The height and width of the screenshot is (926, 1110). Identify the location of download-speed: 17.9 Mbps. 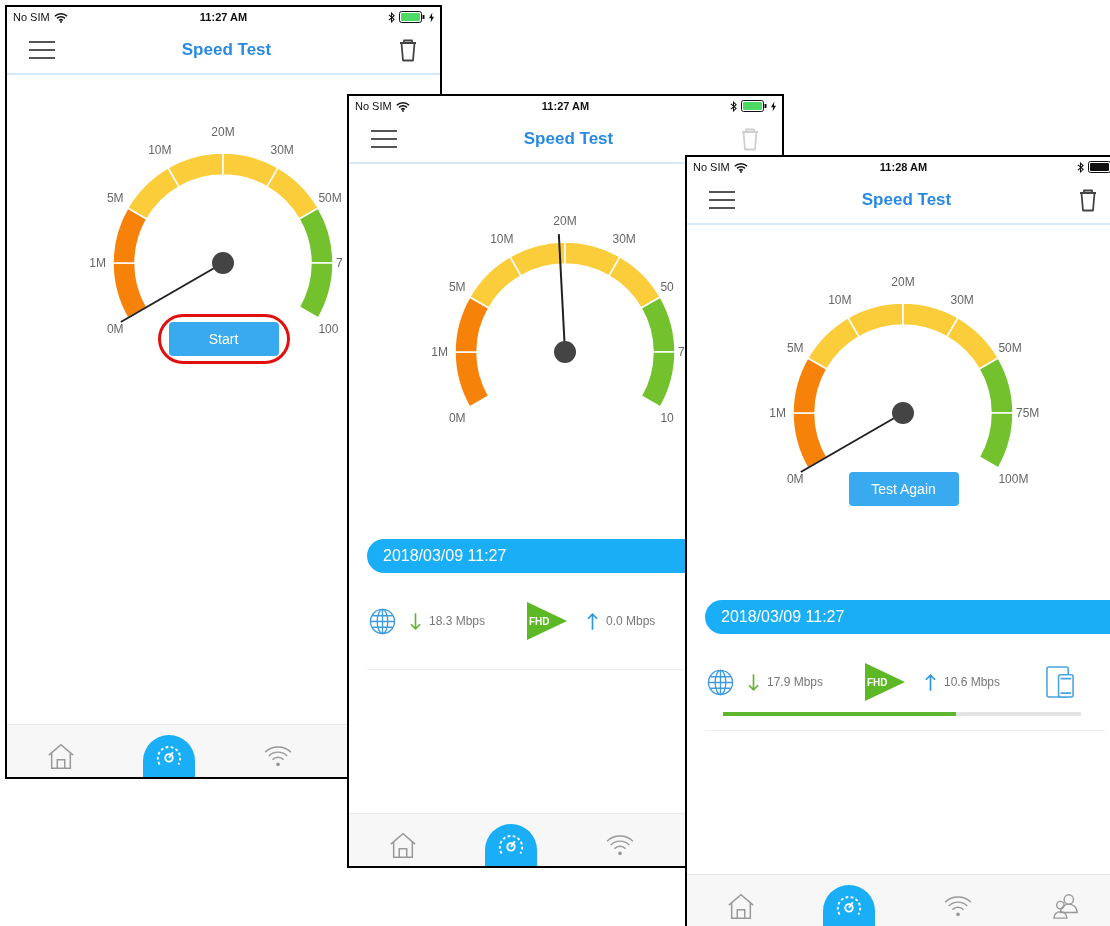
(796, 682).